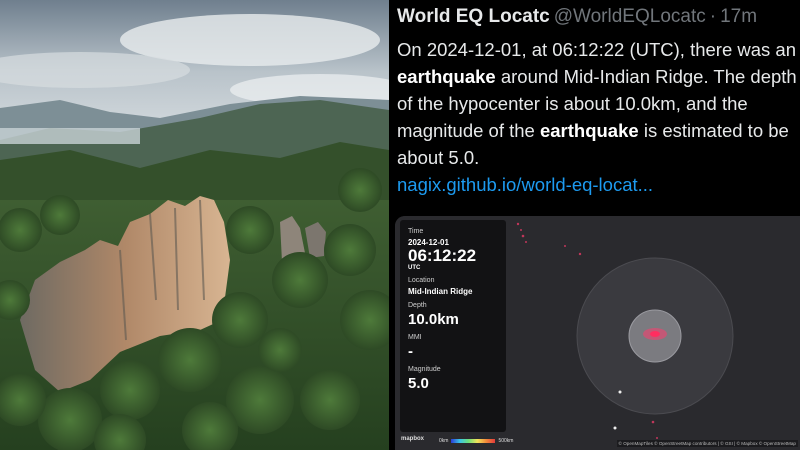 The width and height of the screenshot is (800, 450). What do you see at coordinates (421, 280) in the screenshot?
I see `location-label: Location` at bounding box center [421, 280].